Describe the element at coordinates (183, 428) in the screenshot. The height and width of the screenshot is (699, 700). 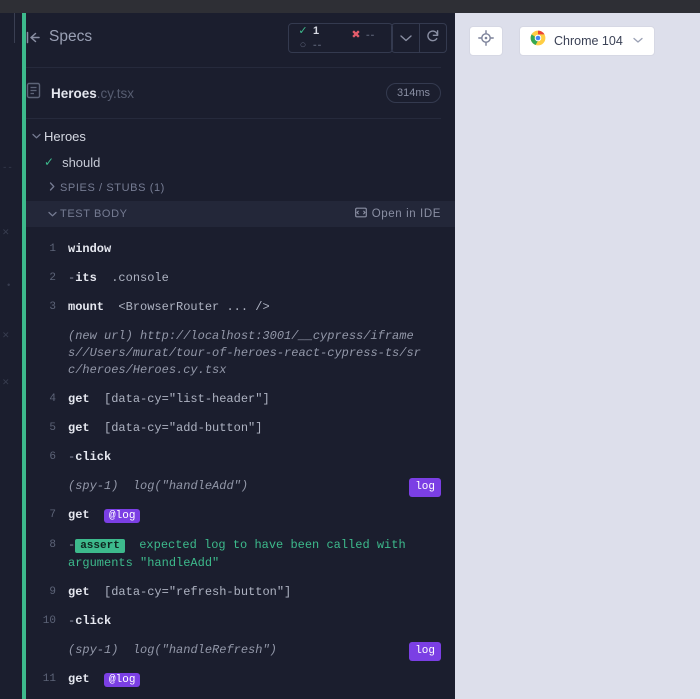
I see `command-message: [data-cy="add-button"]` at that location.